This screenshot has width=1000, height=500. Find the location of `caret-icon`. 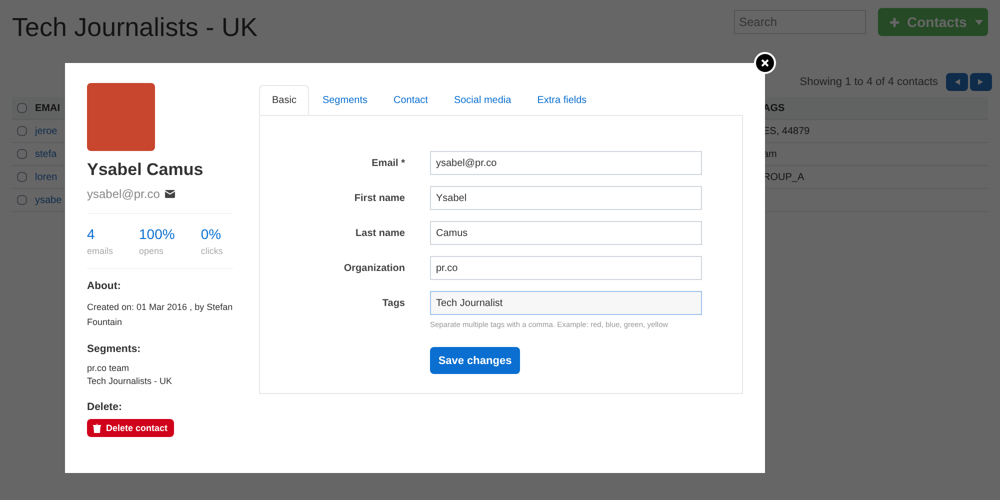

caret-icon is located at coordinates (978, 22).